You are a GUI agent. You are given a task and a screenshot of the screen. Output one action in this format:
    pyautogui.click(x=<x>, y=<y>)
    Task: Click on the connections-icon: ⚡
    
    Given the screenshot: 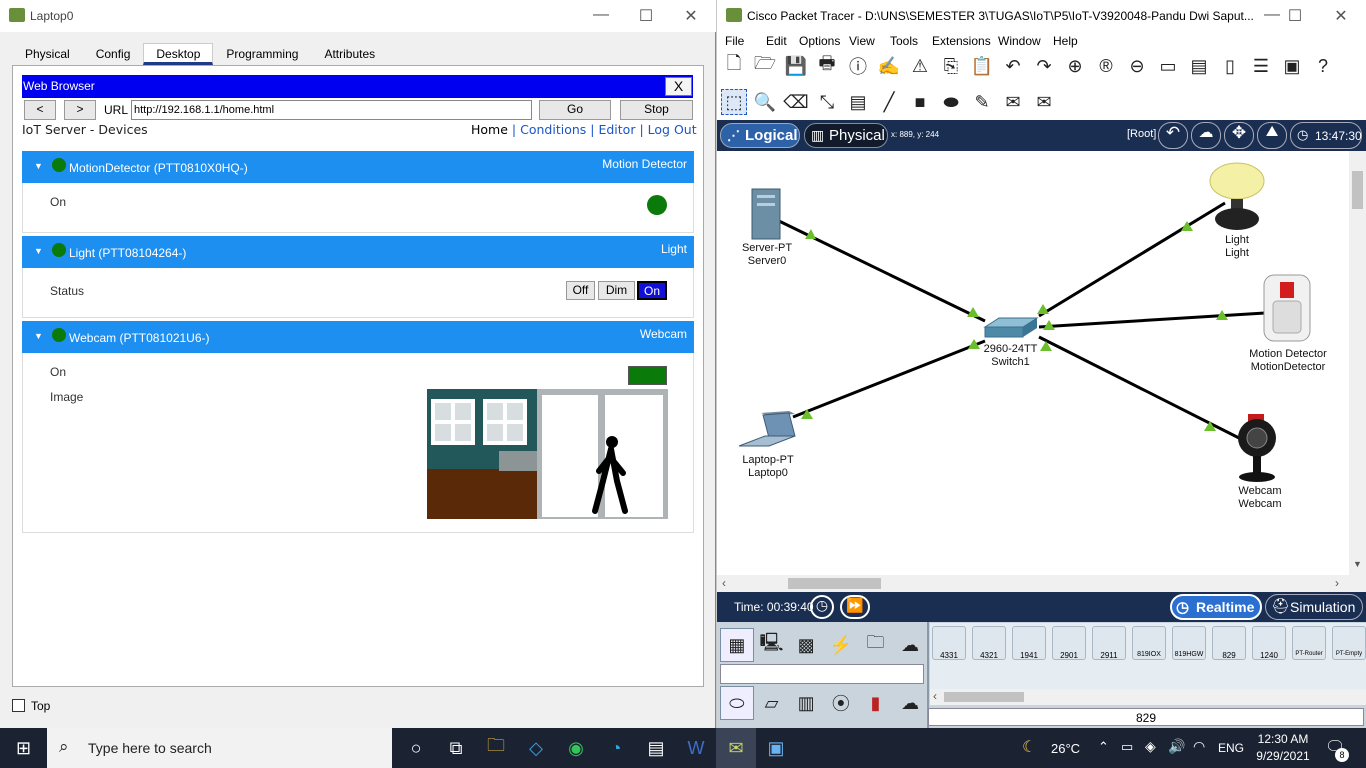 What is the action you would take?
    pyautogui.click(x=841, y=645)
    